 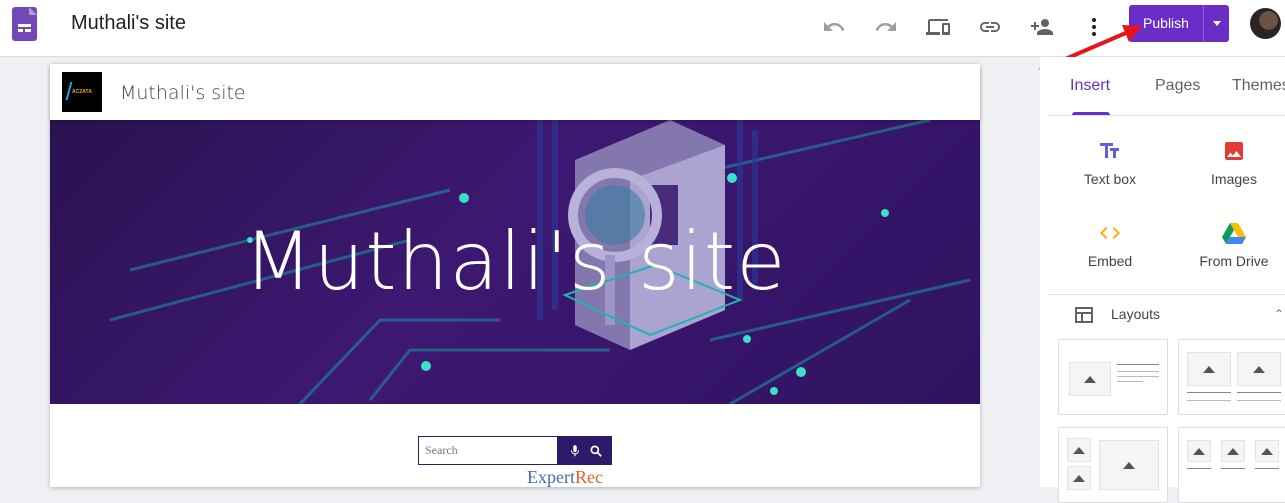 What do you see at coordinates (1090, 86) in the screenshot?
I see `tab-insert: Insert` at bounding box center [1090, 86].